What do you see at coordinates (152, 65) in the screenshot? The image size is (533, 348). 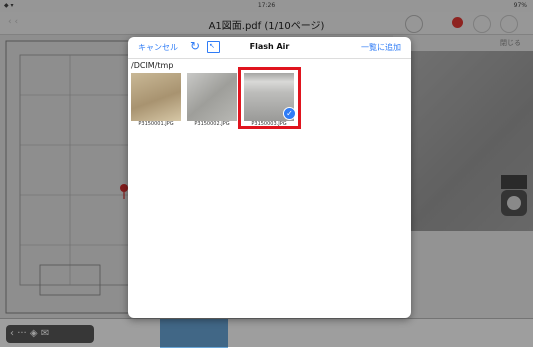 I see `folder-path: /DCIM/tmp` at bounding box center [152, 65].